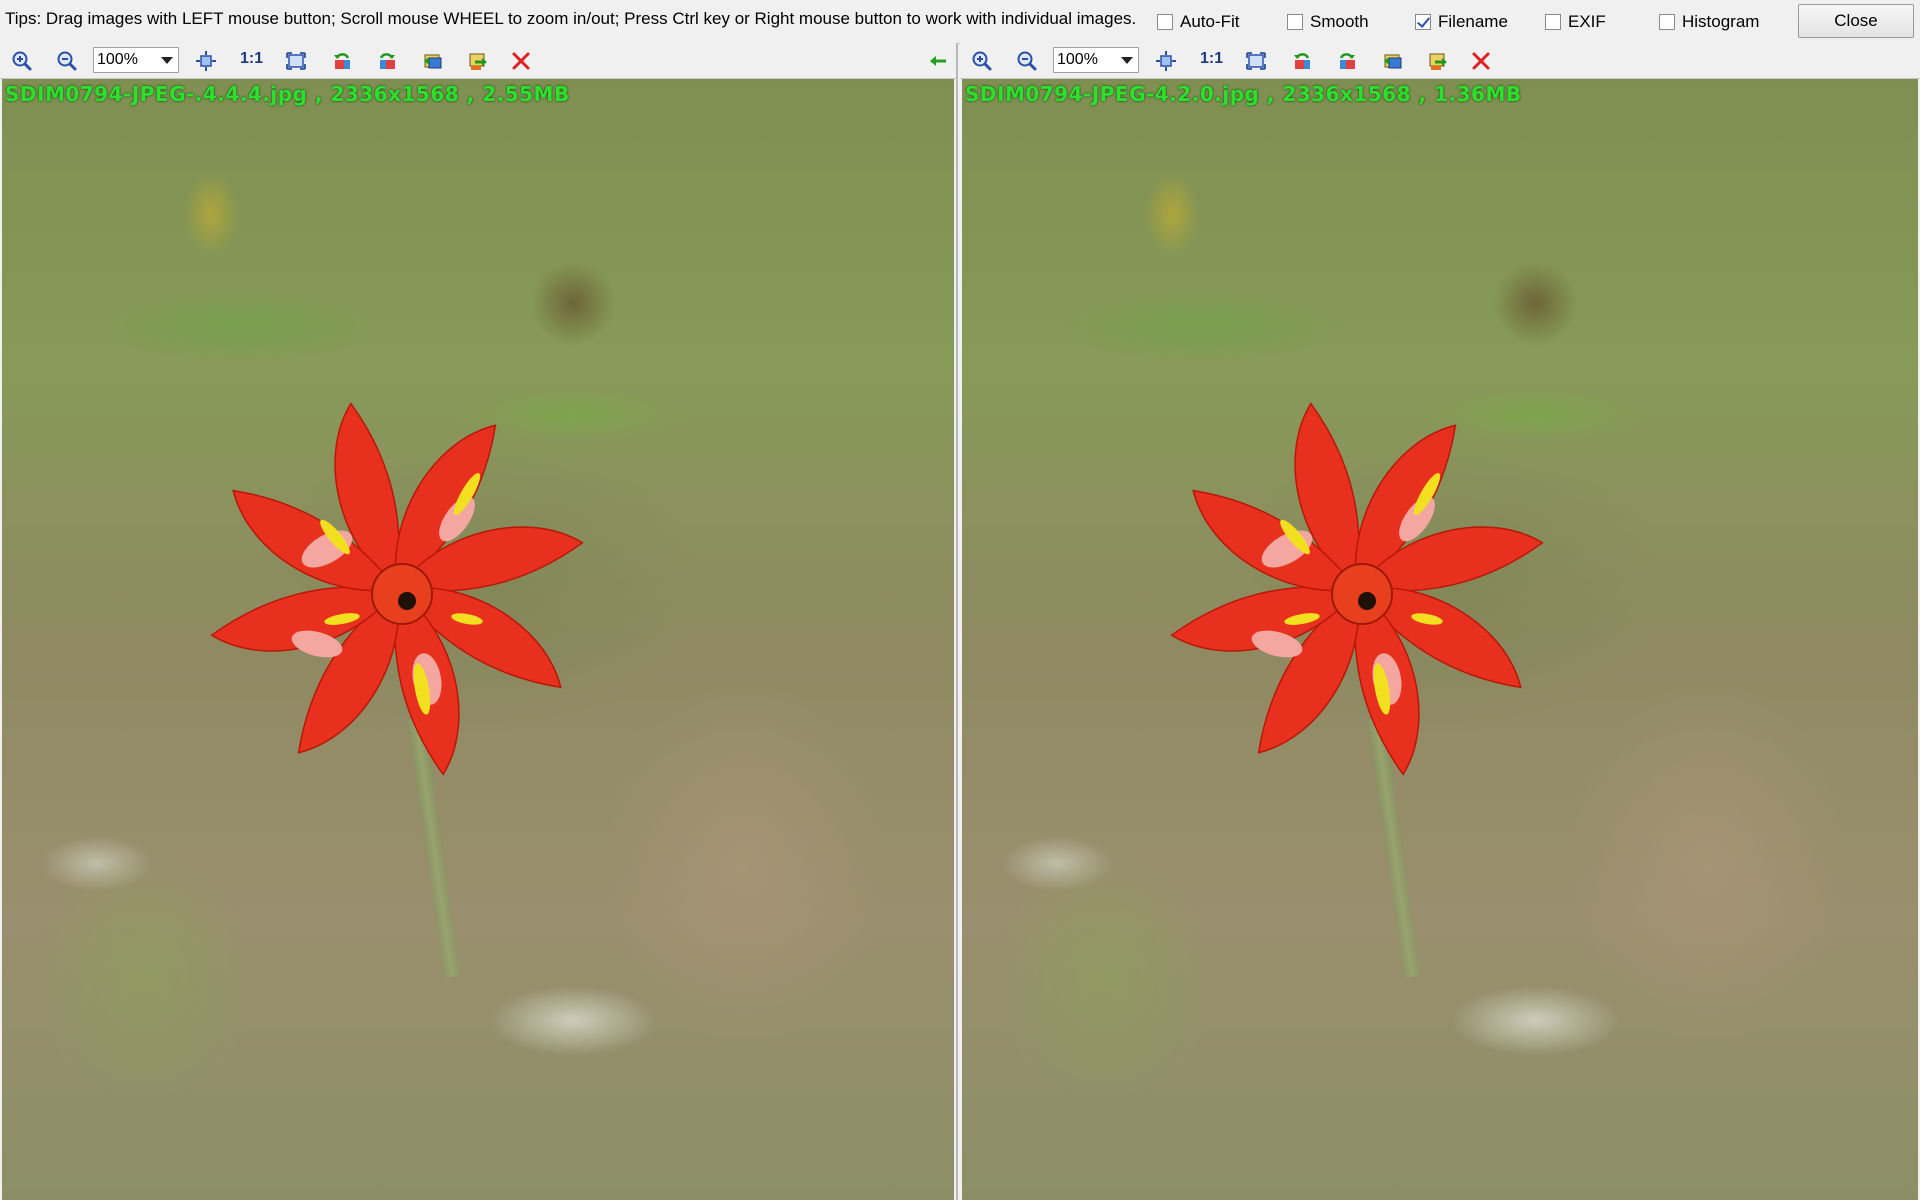 Image resolution: width=1920 pixels, height=1200 pixels. Describe the element at coordinates (1423, 22) in the screenshot. I see `filename-checkbox-box` at that location.